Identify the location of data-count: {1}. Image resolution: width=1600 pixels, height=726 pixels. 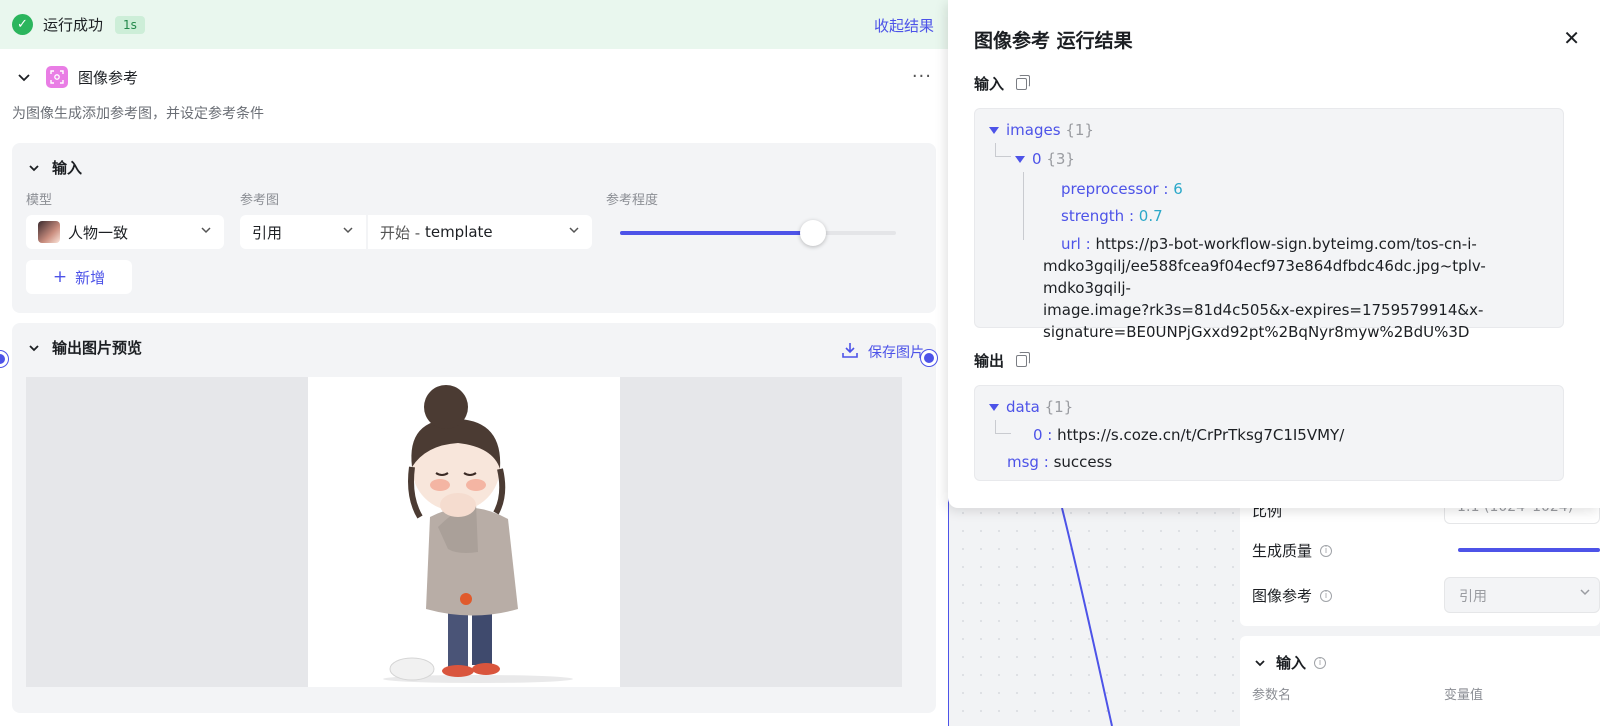
(1059, 407).